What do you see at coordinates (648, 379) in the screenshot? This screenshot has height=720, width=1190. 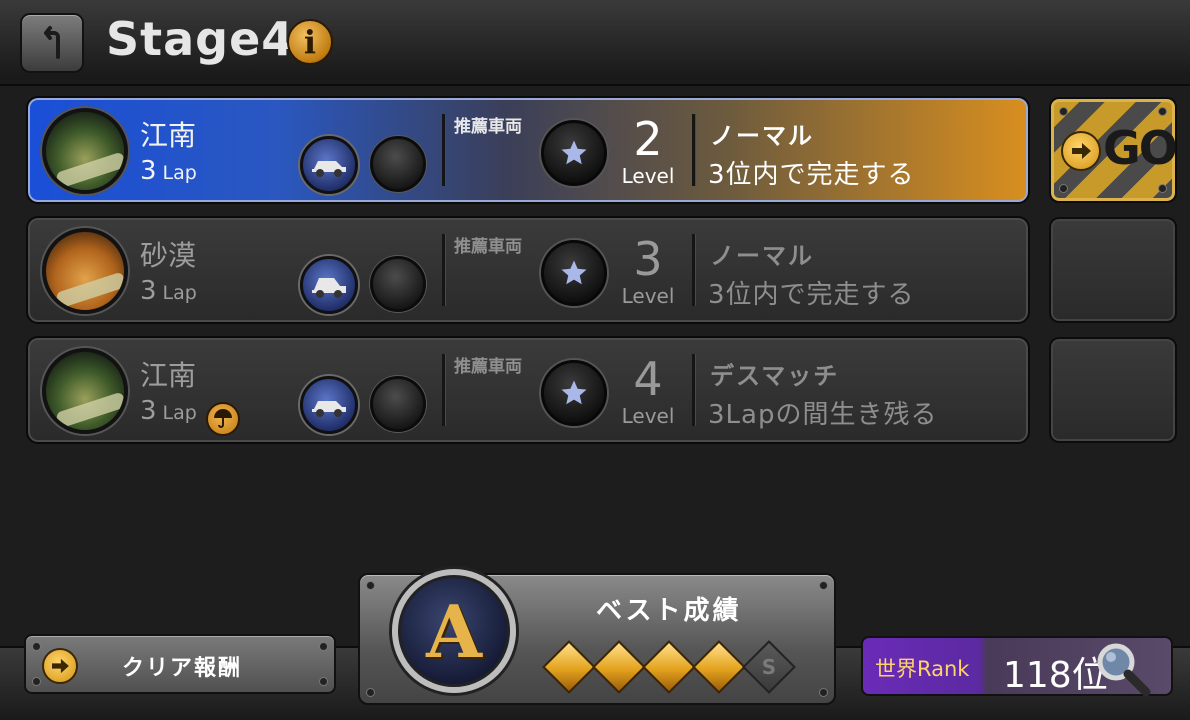 I see `level-number: 4` at bounding box center [648, 379].